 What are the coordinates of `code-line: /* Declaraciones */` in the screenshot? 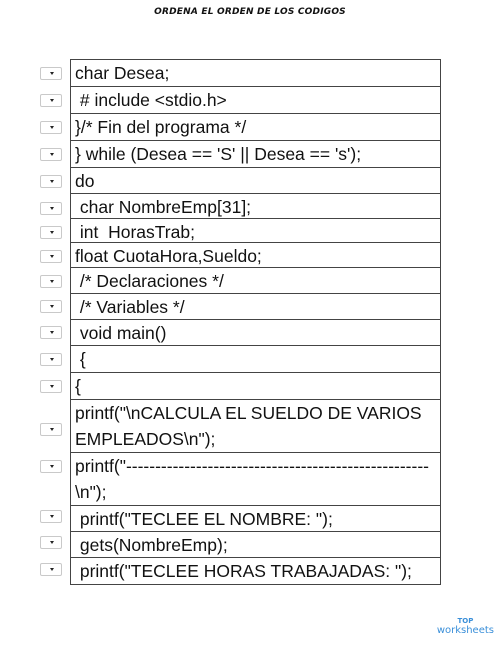 It's located at (255, 281).